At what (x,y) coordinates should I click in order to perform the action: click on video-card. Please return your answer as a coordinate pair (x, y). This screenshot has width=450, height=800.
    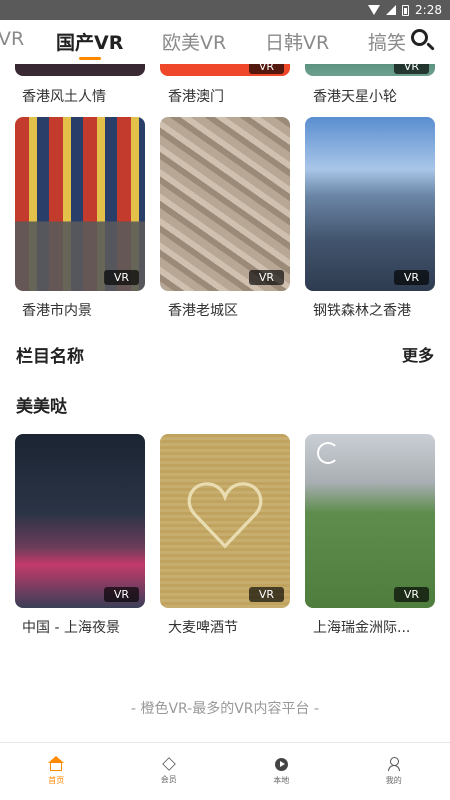
    Looking at the image, I should click on (80, 70).